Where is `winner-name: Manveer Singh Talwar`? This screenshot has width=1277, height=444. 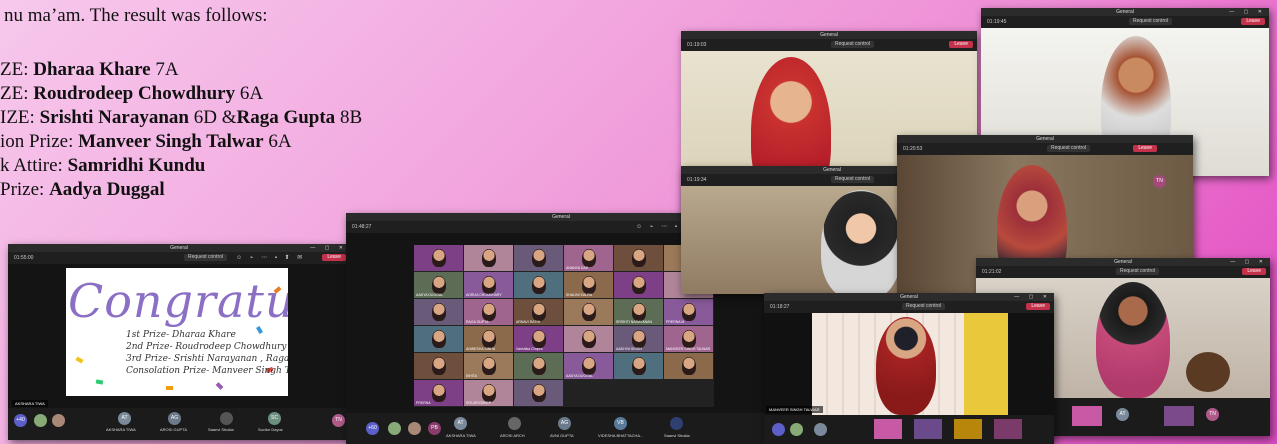 winner-name: Manveer Singh Talwar is located at coordinates (171, 141).